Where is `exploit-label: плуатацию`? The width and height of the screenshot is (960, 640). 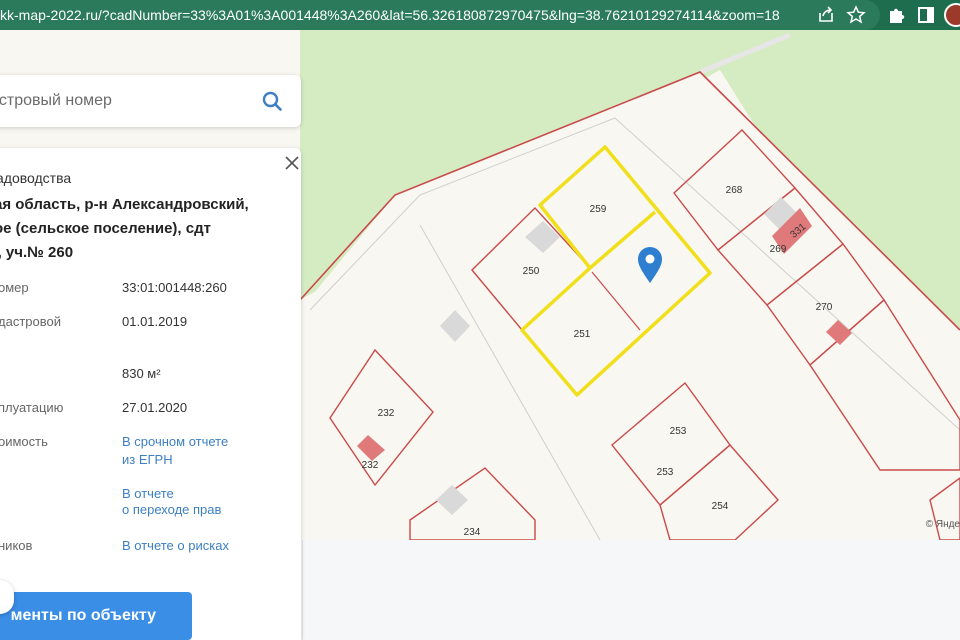
exploit-label: плуатацию is located at coordinates (32, 407).